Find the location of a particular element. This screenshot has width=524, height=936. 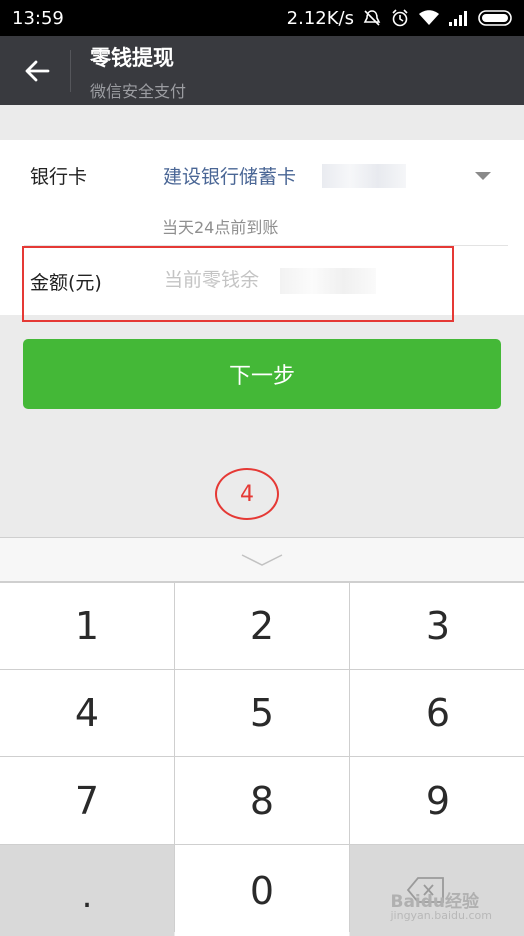

key-8: 8 is located at coordinates (262, 800).